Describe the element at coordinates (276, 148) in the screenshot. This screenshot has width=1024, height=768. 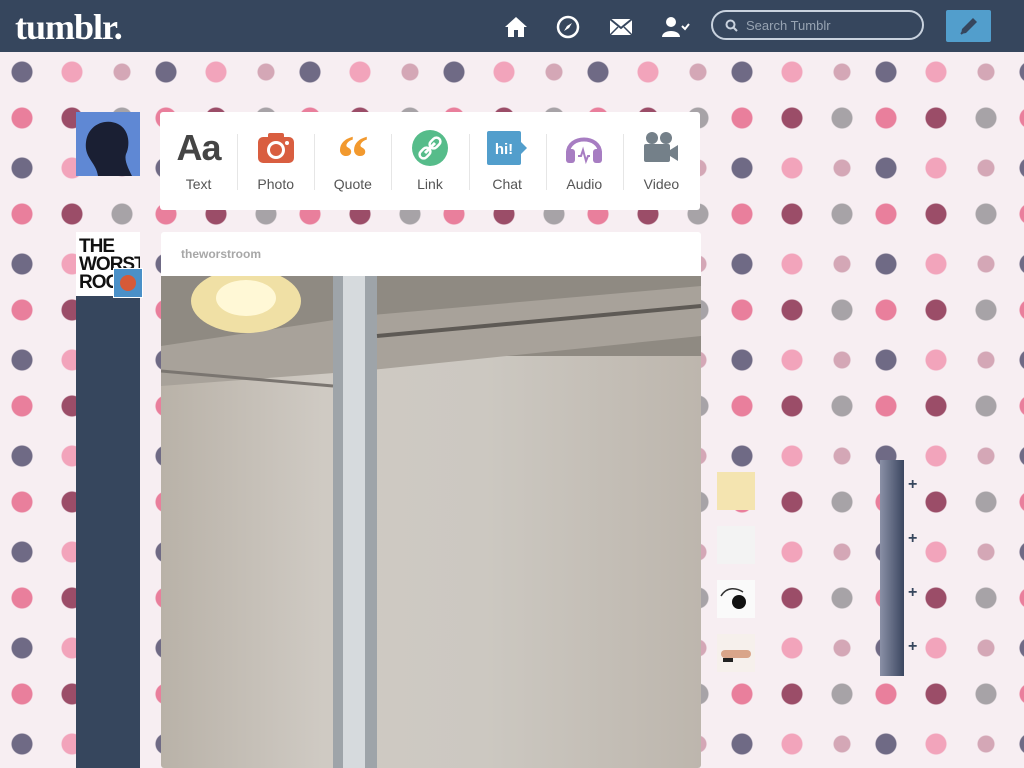
I see `camera-icon` at that location.